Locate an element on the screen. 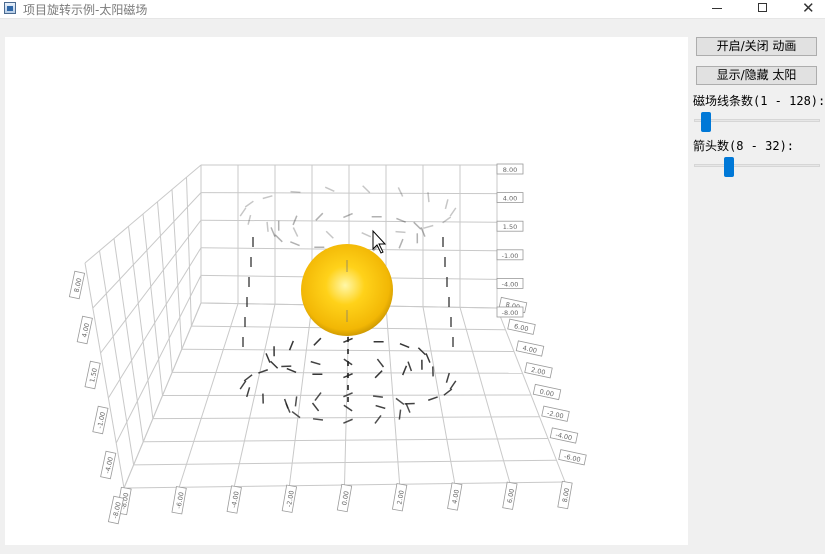  arrows-slider-thumb is located at coordinates (729, 167).